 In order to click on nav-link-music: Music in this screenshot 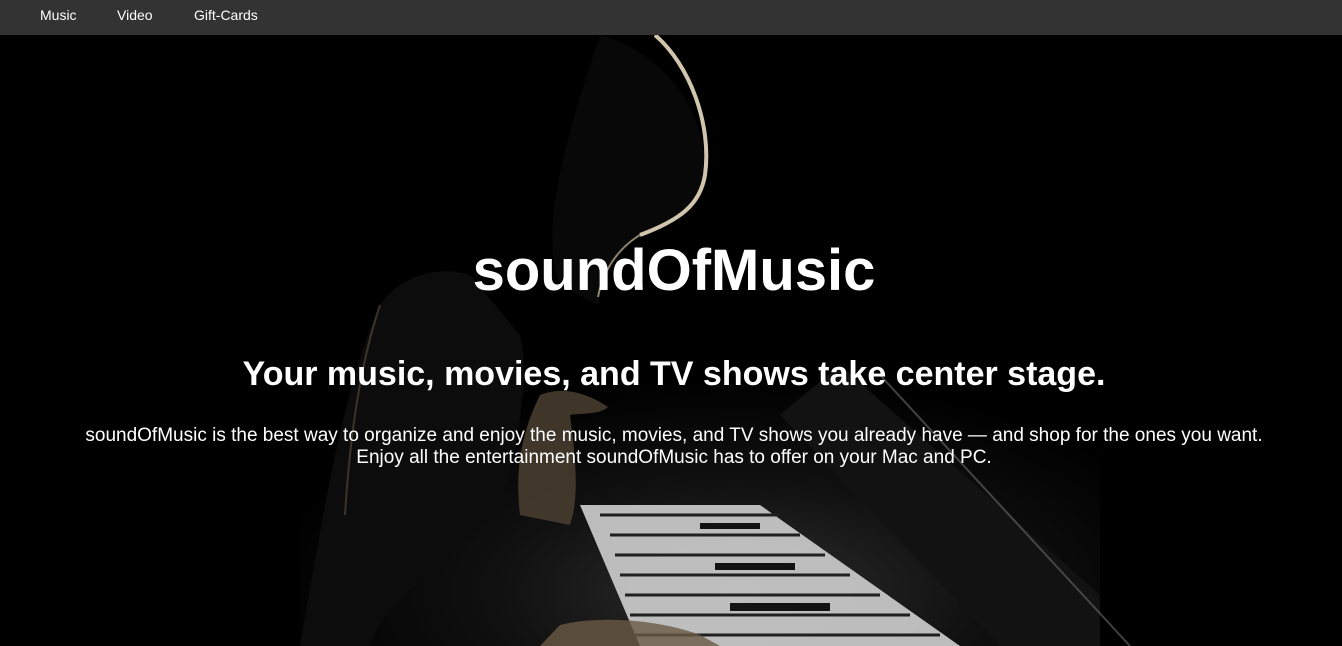, I will do `click(58, 15)`.